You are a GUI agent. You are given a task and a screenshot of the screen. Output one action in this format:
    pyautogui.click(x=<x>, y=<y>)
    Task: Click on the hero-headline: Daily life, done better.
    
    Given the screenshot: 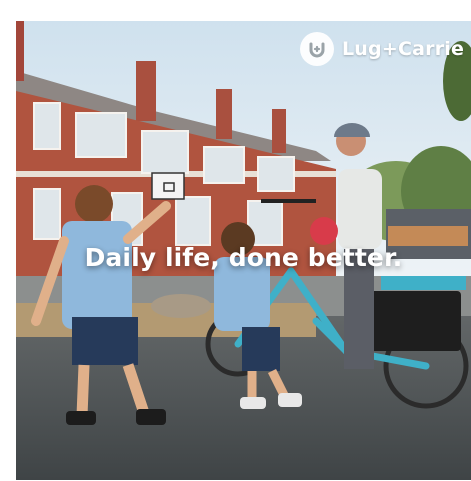 What is the action you would take?
    pyautogui.click(x=243, y=257)
    